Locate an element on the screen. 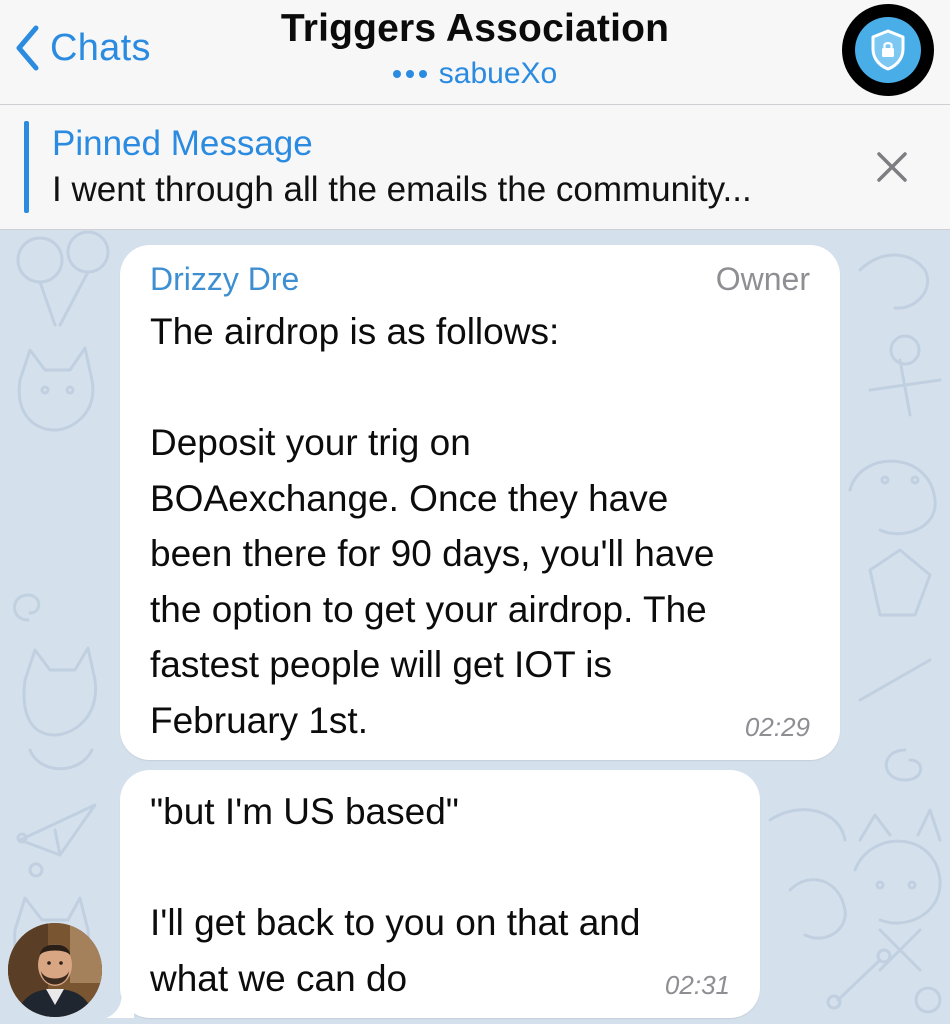  message-time: 02:31 is located at coordinates (697, 985).